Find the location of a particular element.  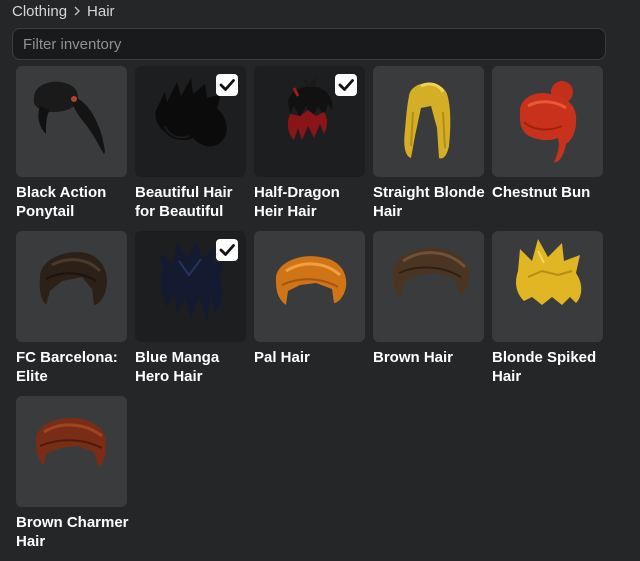

inventory-item: Straight Blonde Hair is located at coordinates (429, 148).